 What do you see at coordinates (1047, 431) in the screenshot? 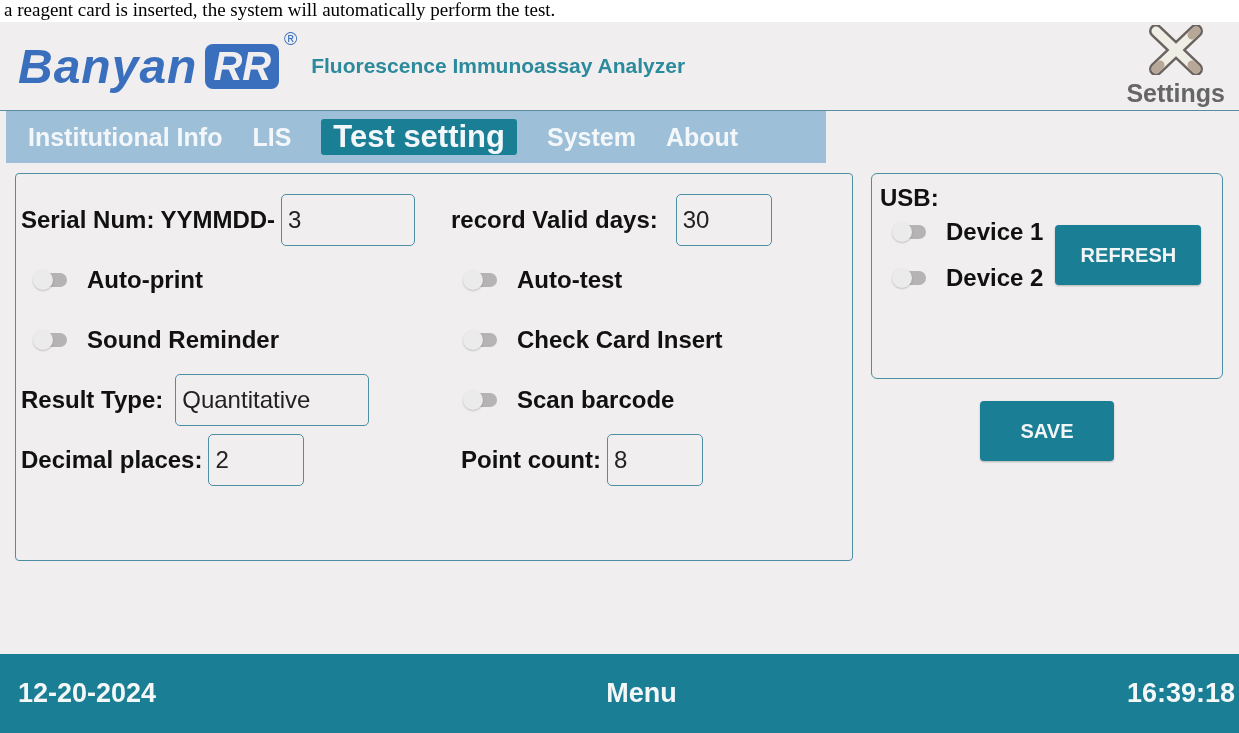
I see `save-button: SAVE` at bounding box center [1047, 431].